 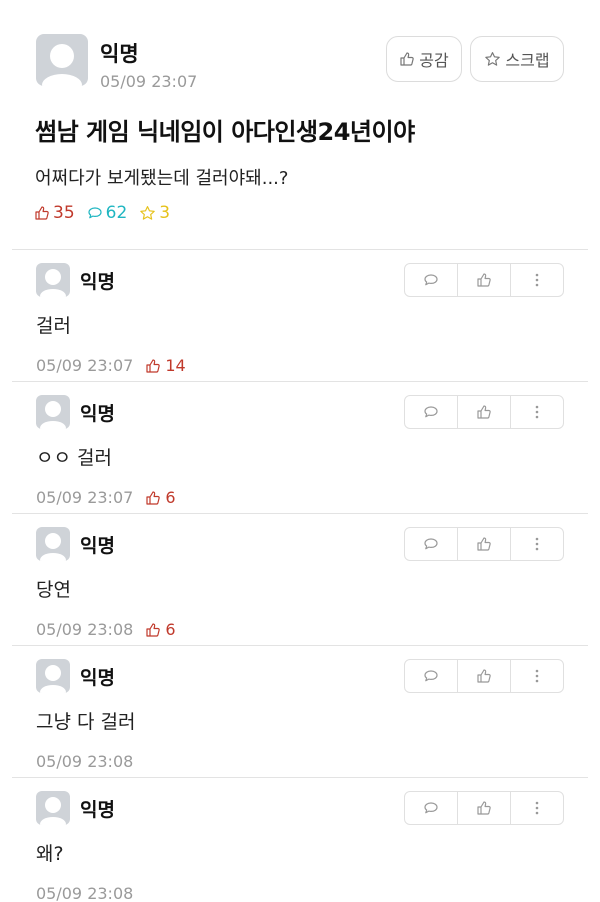 I want to click on scrap-count-value: 3, so click(x=165, y=213).